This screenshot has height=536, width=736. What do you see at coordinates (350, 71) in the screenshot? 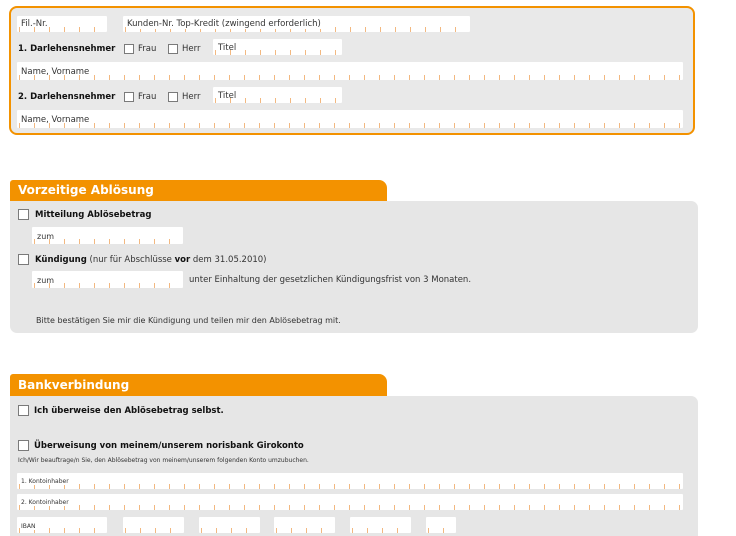
I see `borrower1-name-field` at bounding box center [350, 71].